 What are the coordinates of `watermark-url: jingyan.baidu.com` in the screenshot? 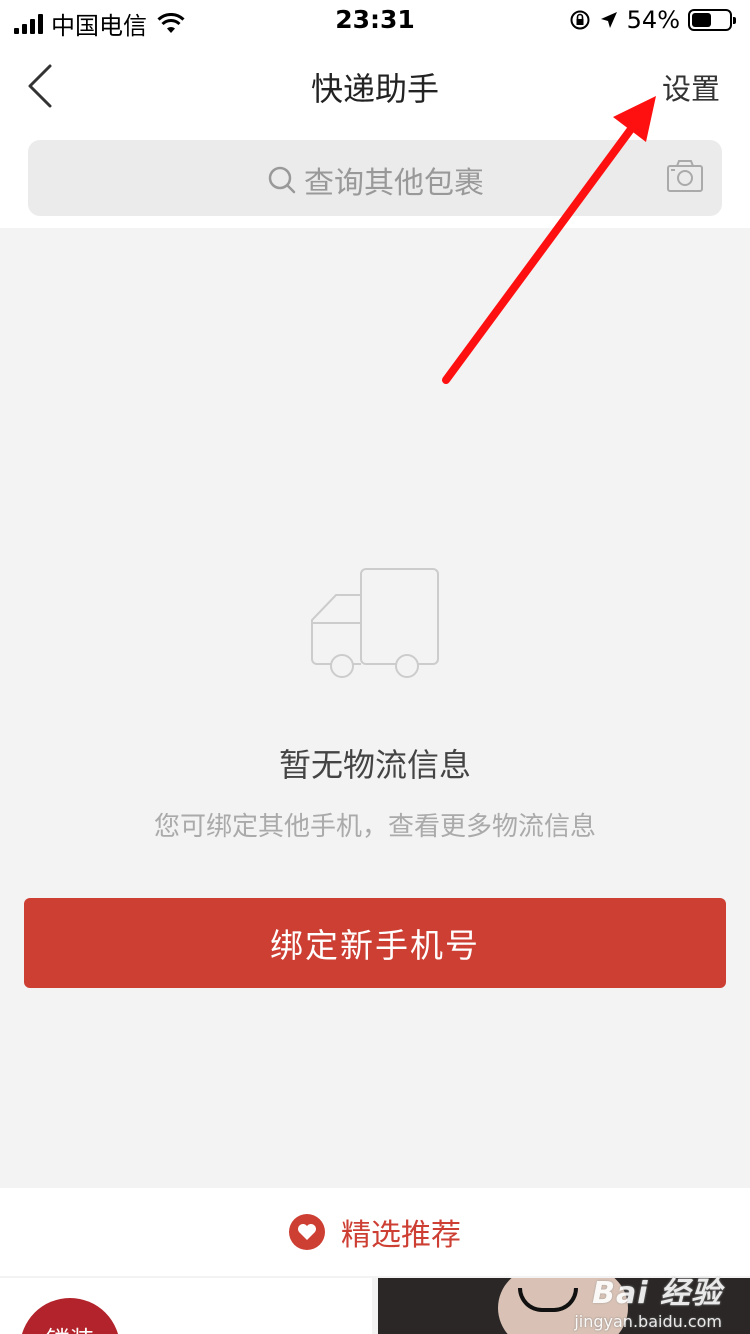 It's located at (648, 1321).